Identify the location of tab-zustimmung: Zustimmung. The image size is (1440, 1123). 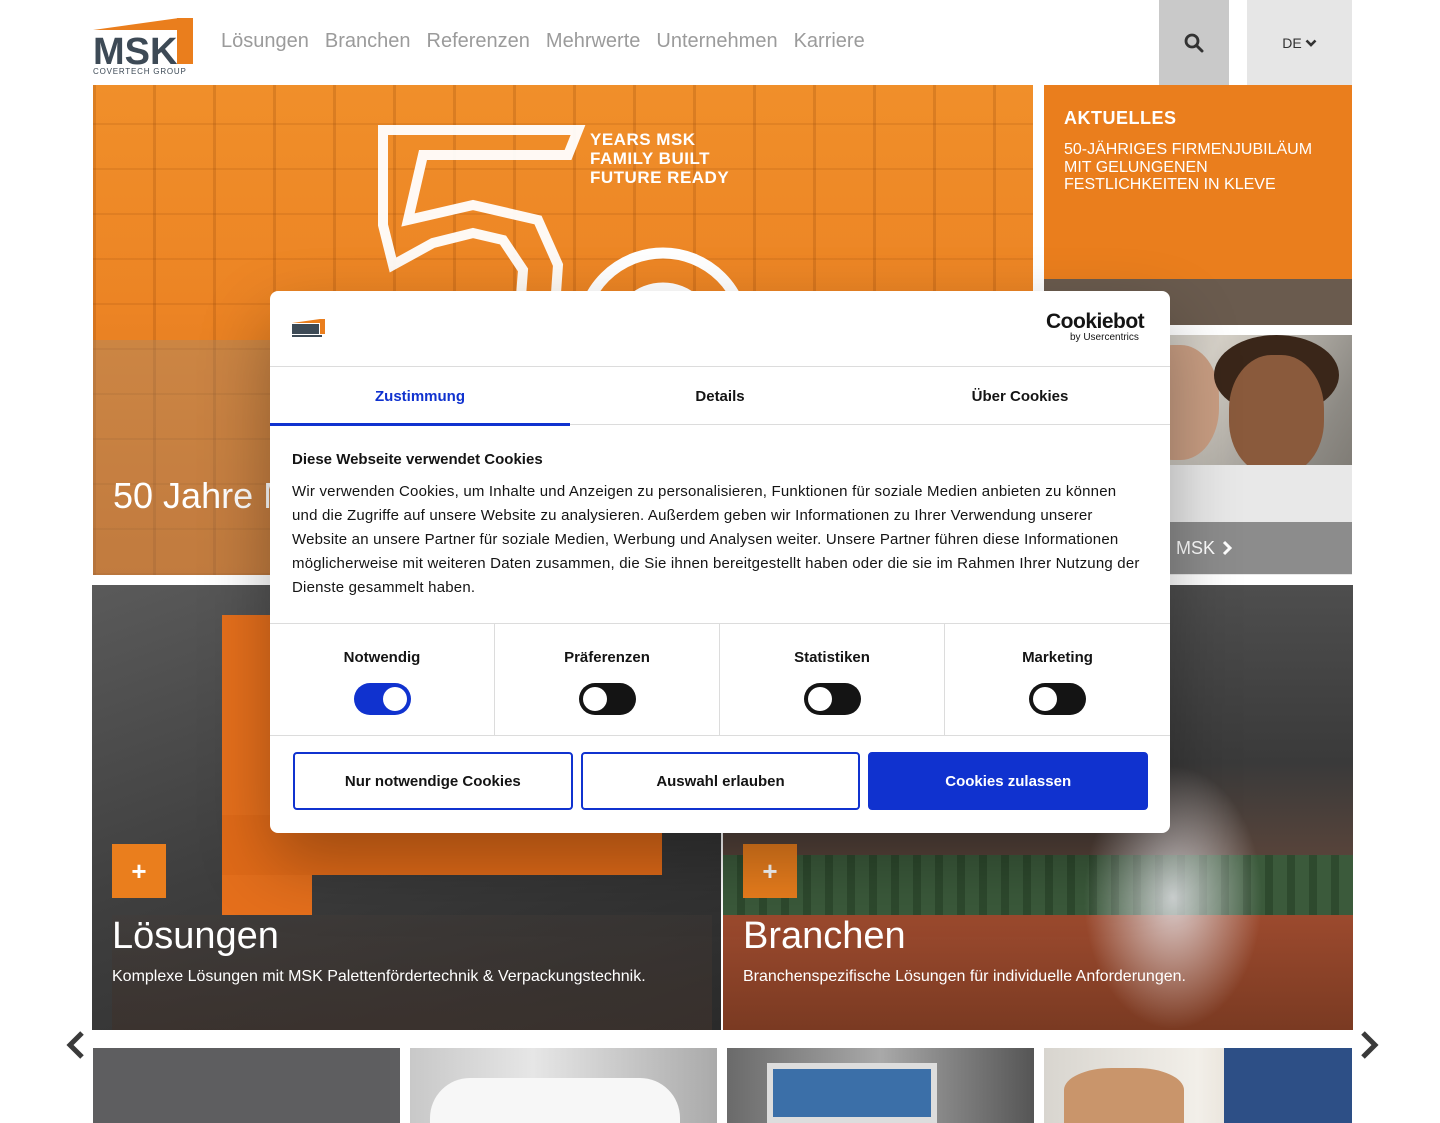
(420, 396).